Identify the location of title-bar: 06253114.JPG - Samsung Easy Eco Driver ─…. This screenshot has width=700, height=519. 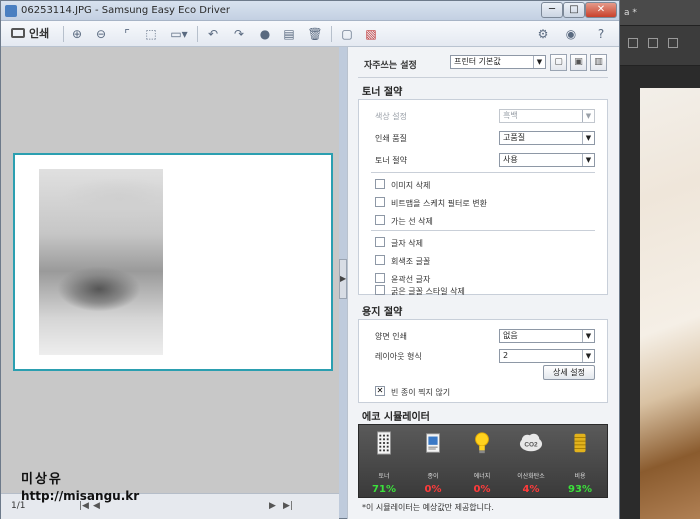
(310, 11).